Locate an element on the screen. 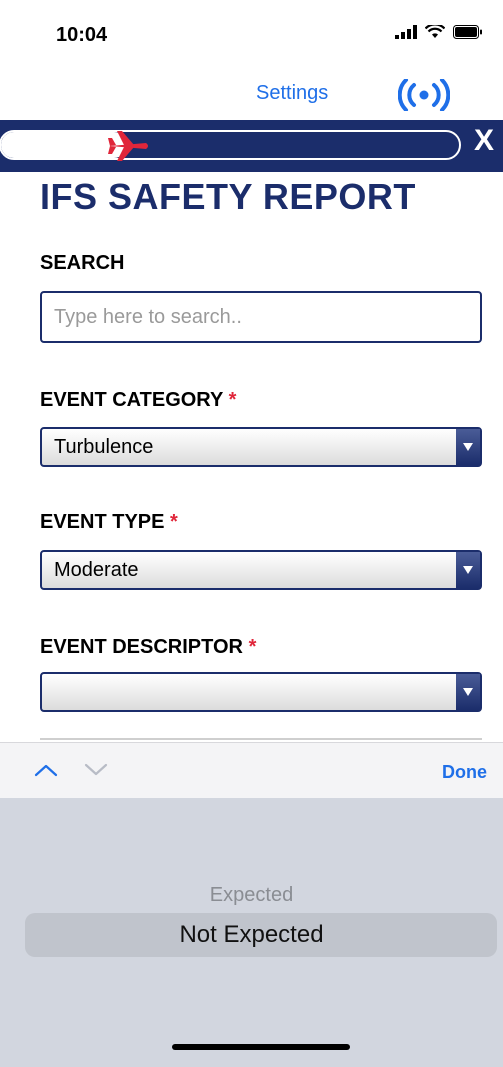 The width and height of the screenshot is (503, 1067). event-category-value: Turbulence is located at coordinates (104, 446).